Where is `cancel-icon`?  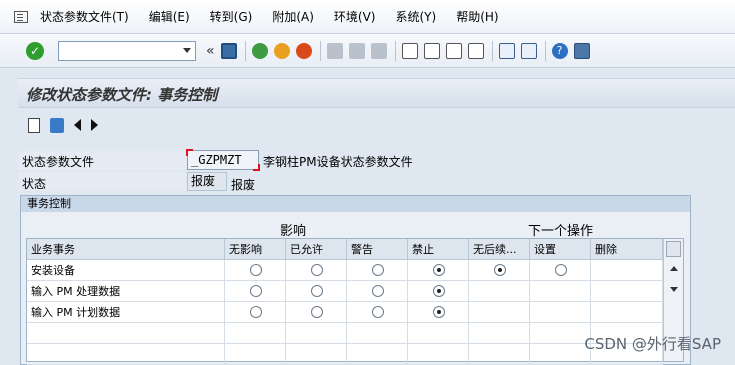
cancel-icon is located at coordinates (303, 50).